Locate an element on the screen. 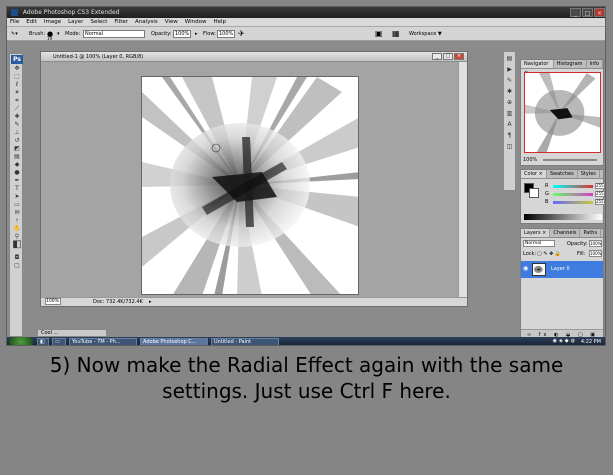 The width and height of the screenshot is (613, 475). gradient-tool-icon: ▤ is located at coordinates (17, 156).